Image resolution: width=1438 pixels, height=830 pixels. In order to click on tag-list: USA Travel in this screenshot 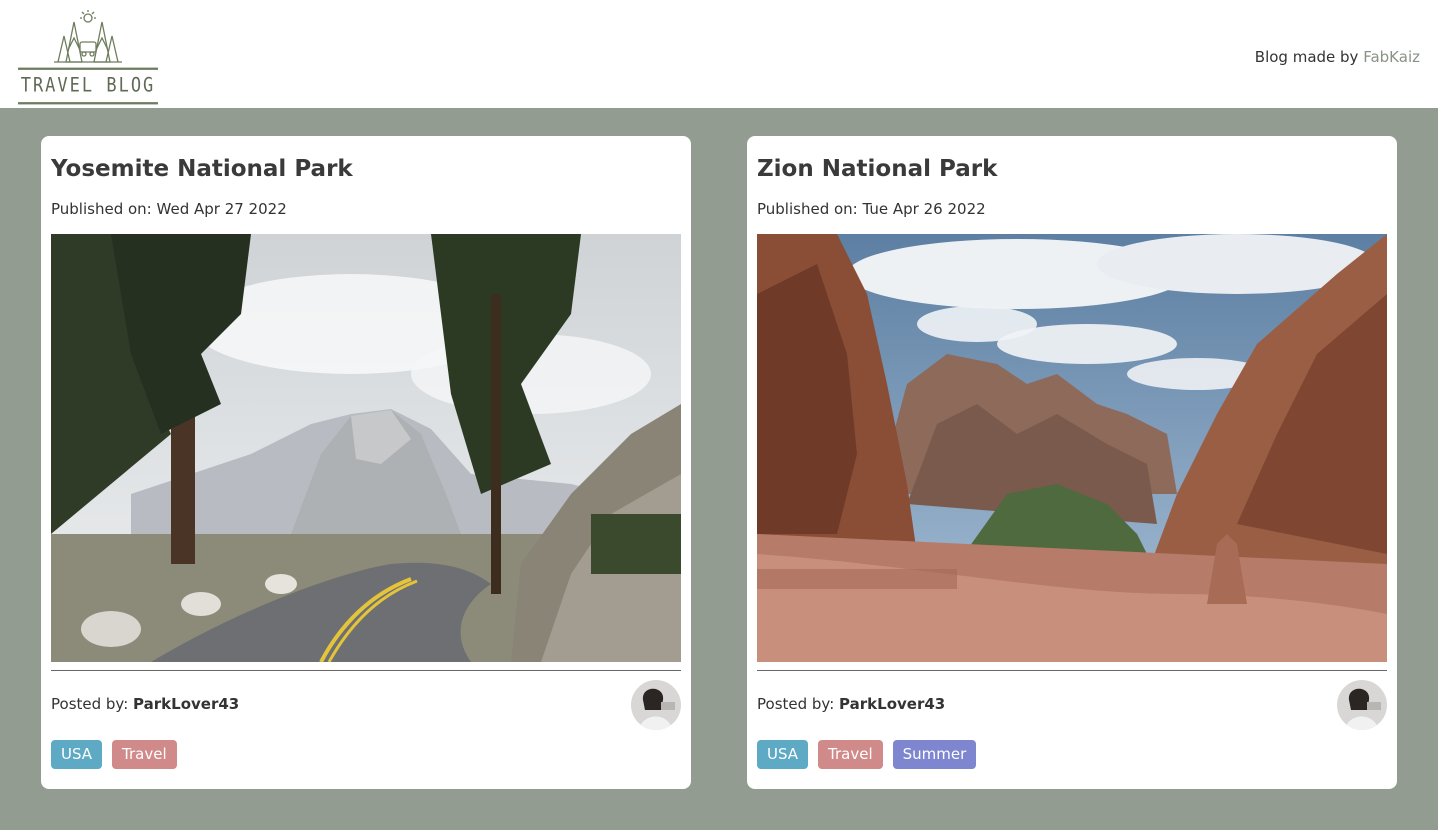, I will do `click(114, 754)`.